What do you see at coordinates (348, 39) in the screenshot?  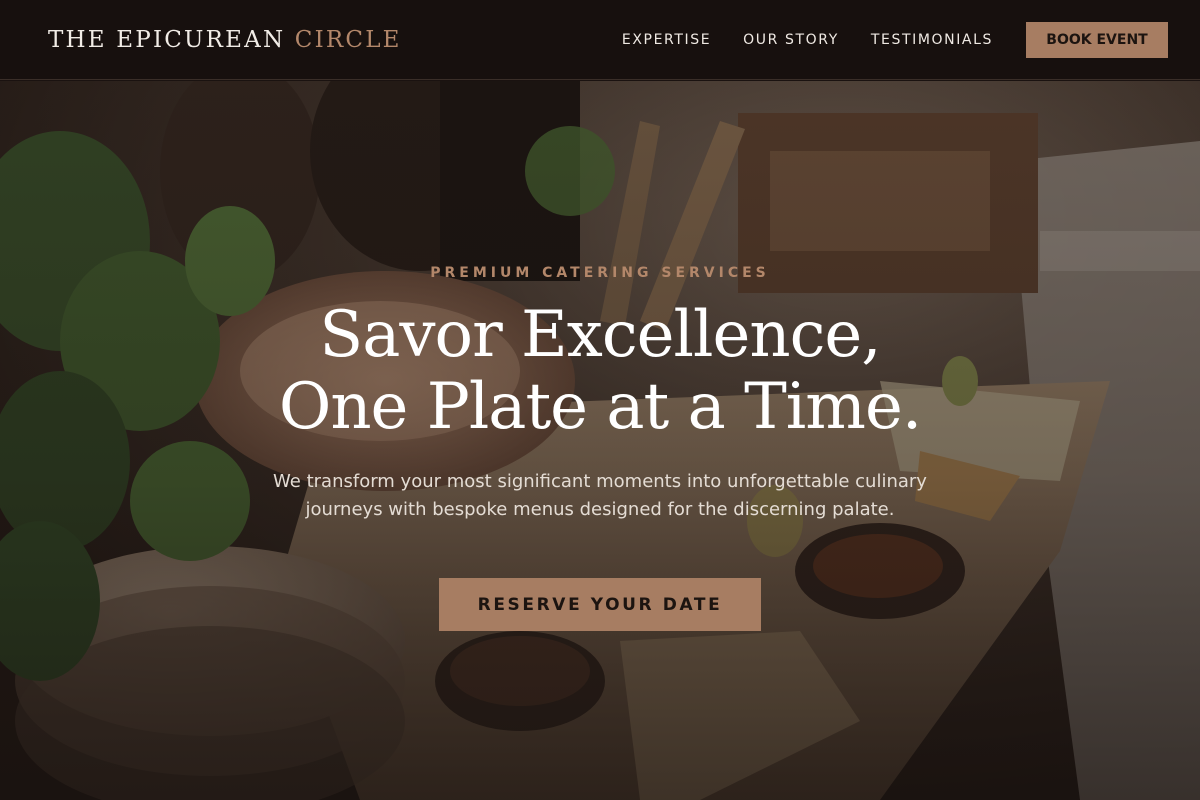 I see `logo-accent-text: CIRCLE` at bounding box center [348, 39].